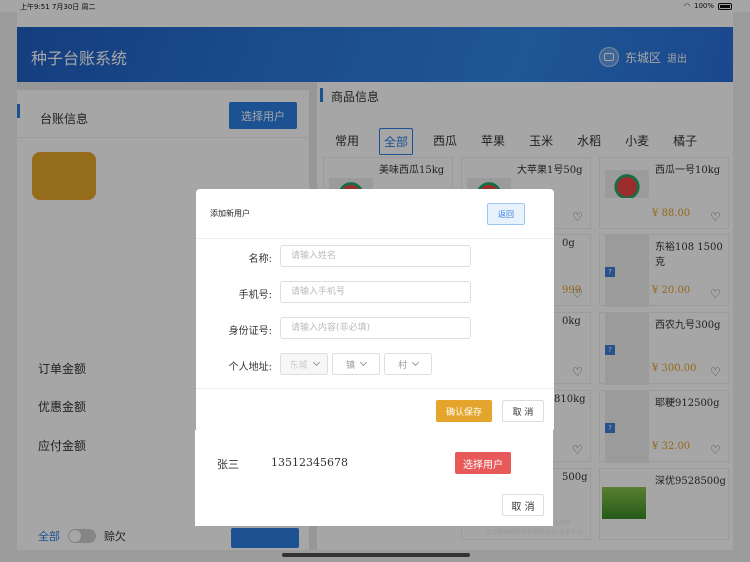 The height and width of the screenshot is (562, 750). Describe the element at coordinates (250, 367) in the screenshot. I see `address-label: 个人地址:` at that location.